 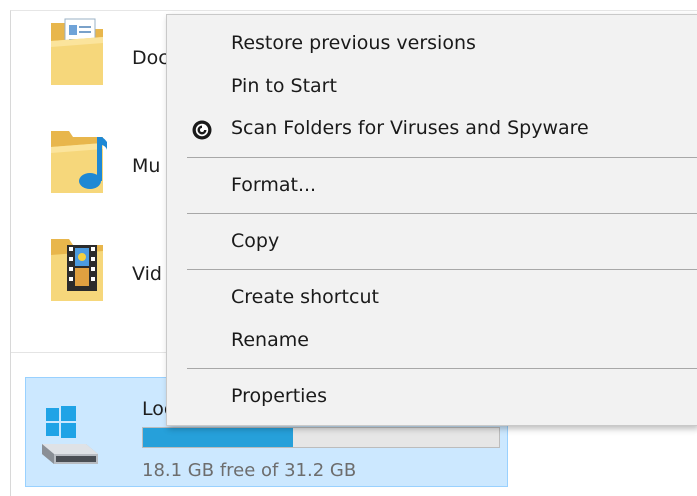 I want to click on menu-item-pin-to-start: Pin to Start, so click(x=432, y=88).